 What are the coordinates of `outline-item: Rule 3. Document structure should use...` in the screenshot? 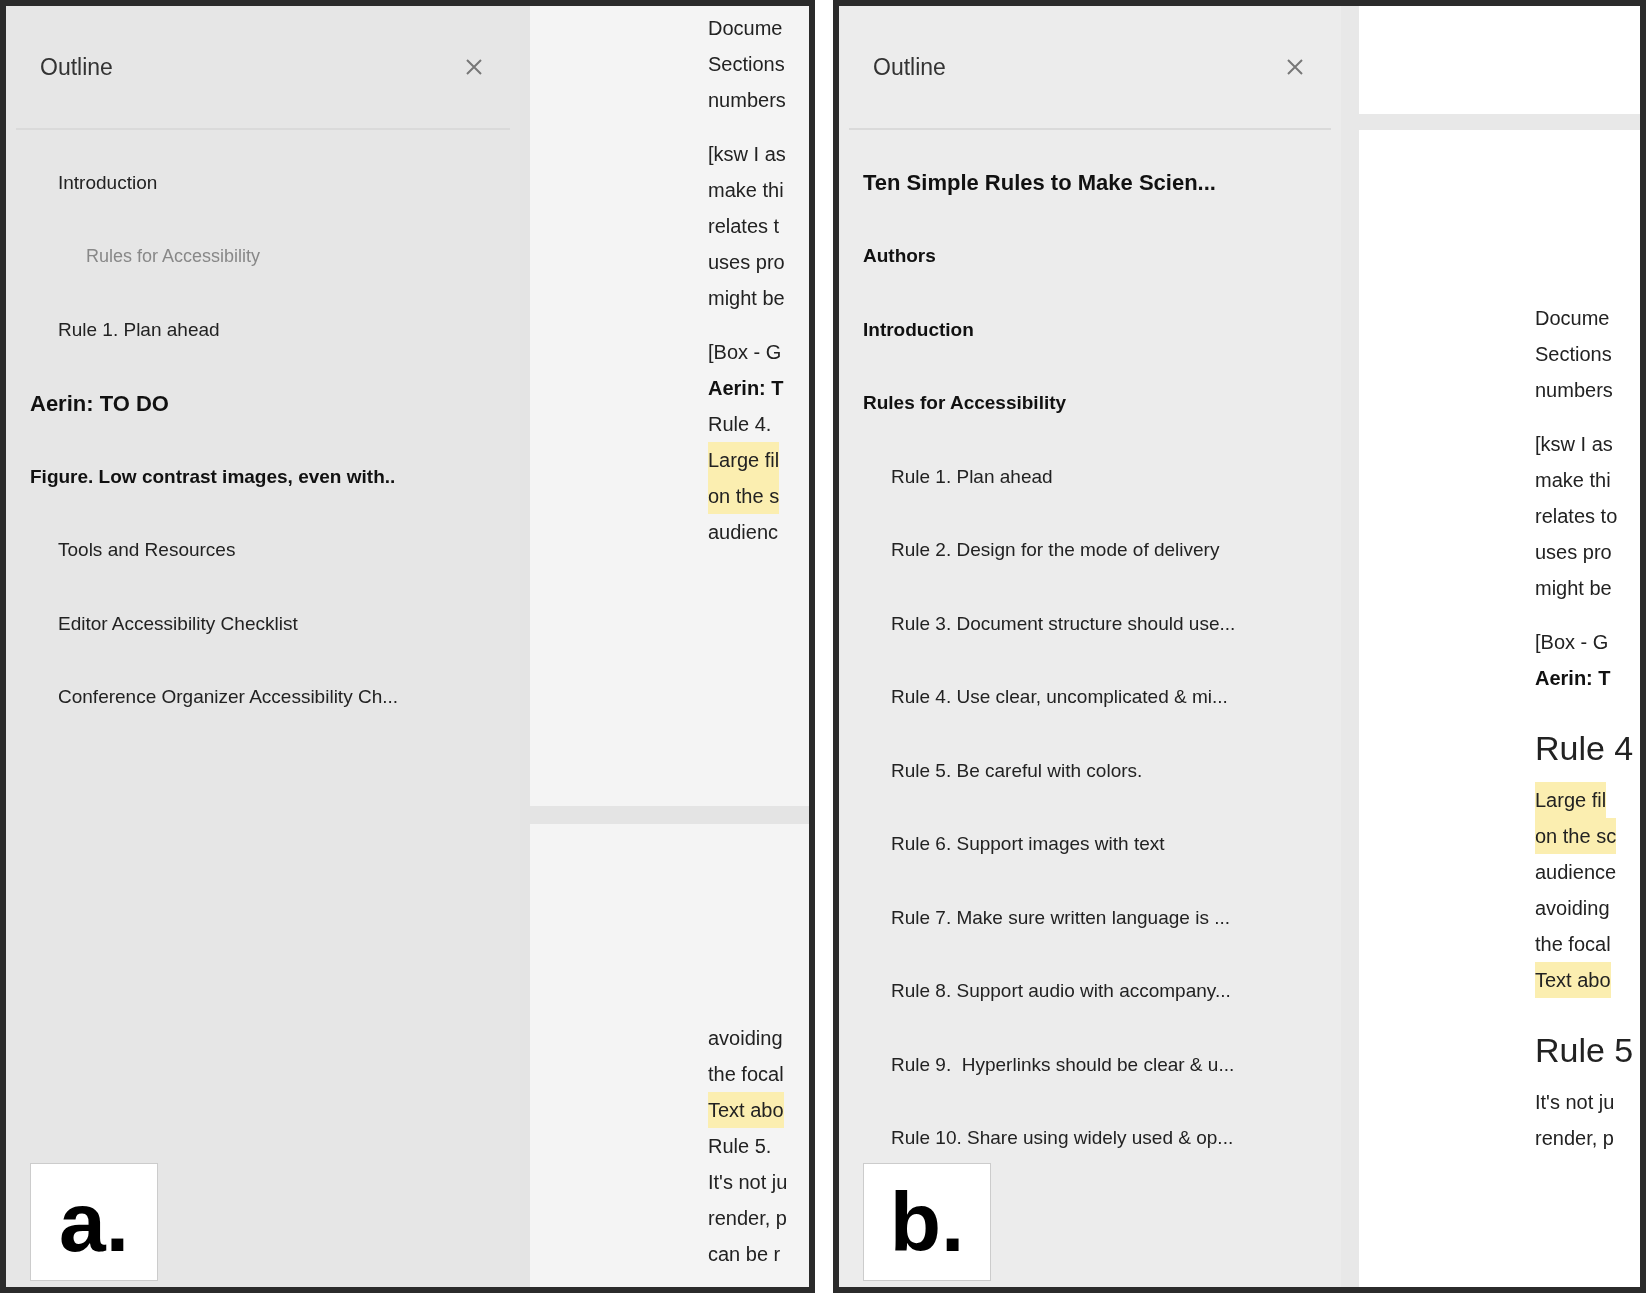 It's located at (1037, 623).